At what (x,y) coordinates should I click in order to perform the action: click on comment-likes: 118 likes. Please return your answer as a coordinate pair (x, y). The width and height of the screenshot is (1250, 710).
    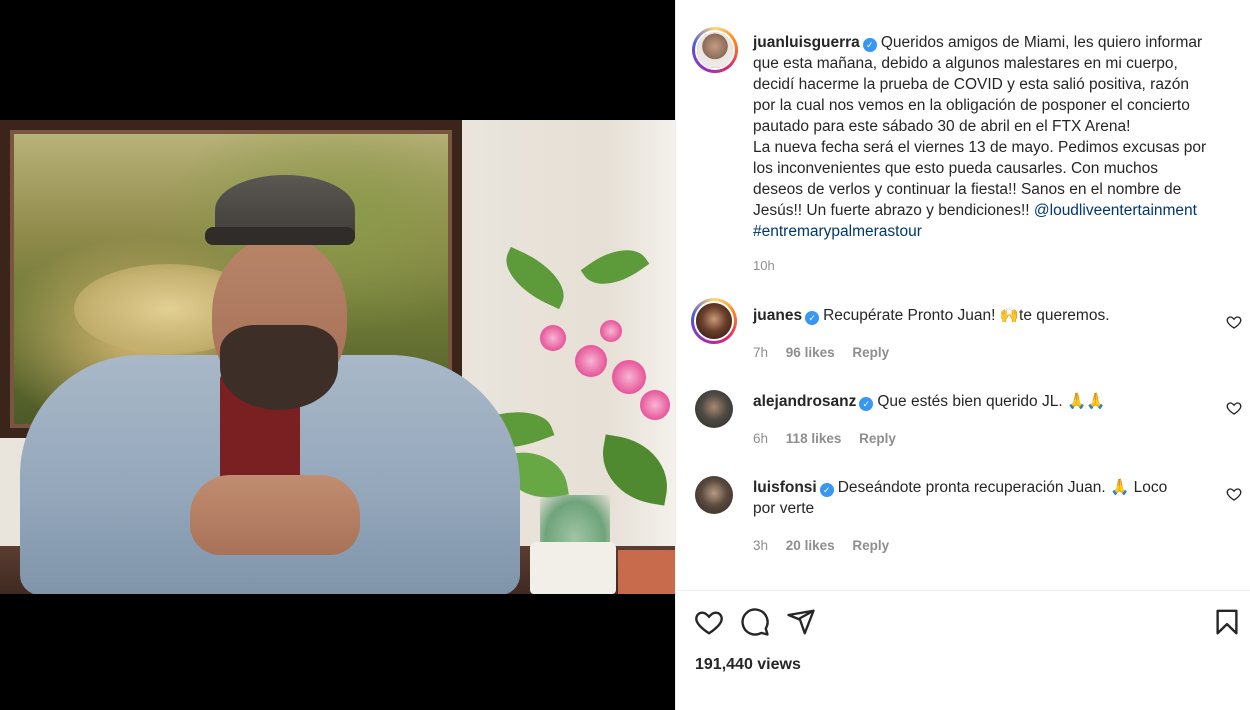
    Looking at the image, I should click on (814, 438).